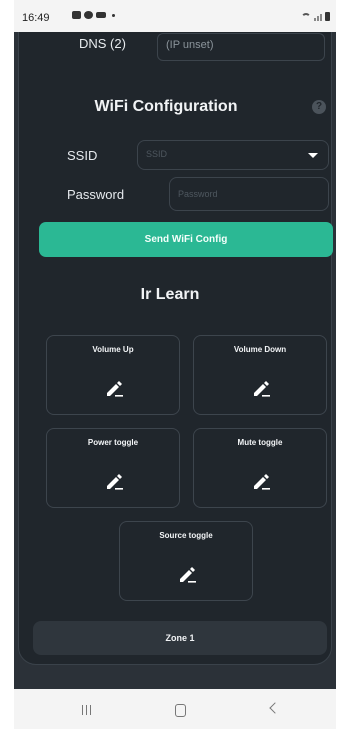 The image size is (344, 729). What do you see at coordinates (166, 106) in the screenshot?
I see `wifi-configuration-title: WiFi Configuration` at bounding box center [166, 106].